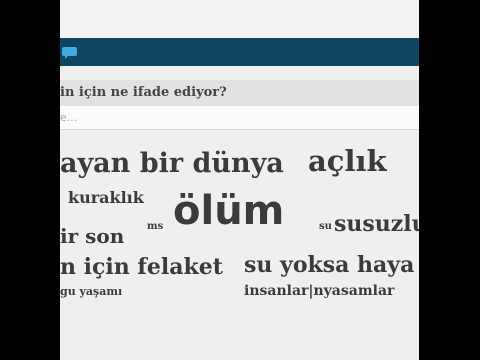 This screenshot has width=480, height=360. I want to click on chat-bubble-icon, so click(69, 53).